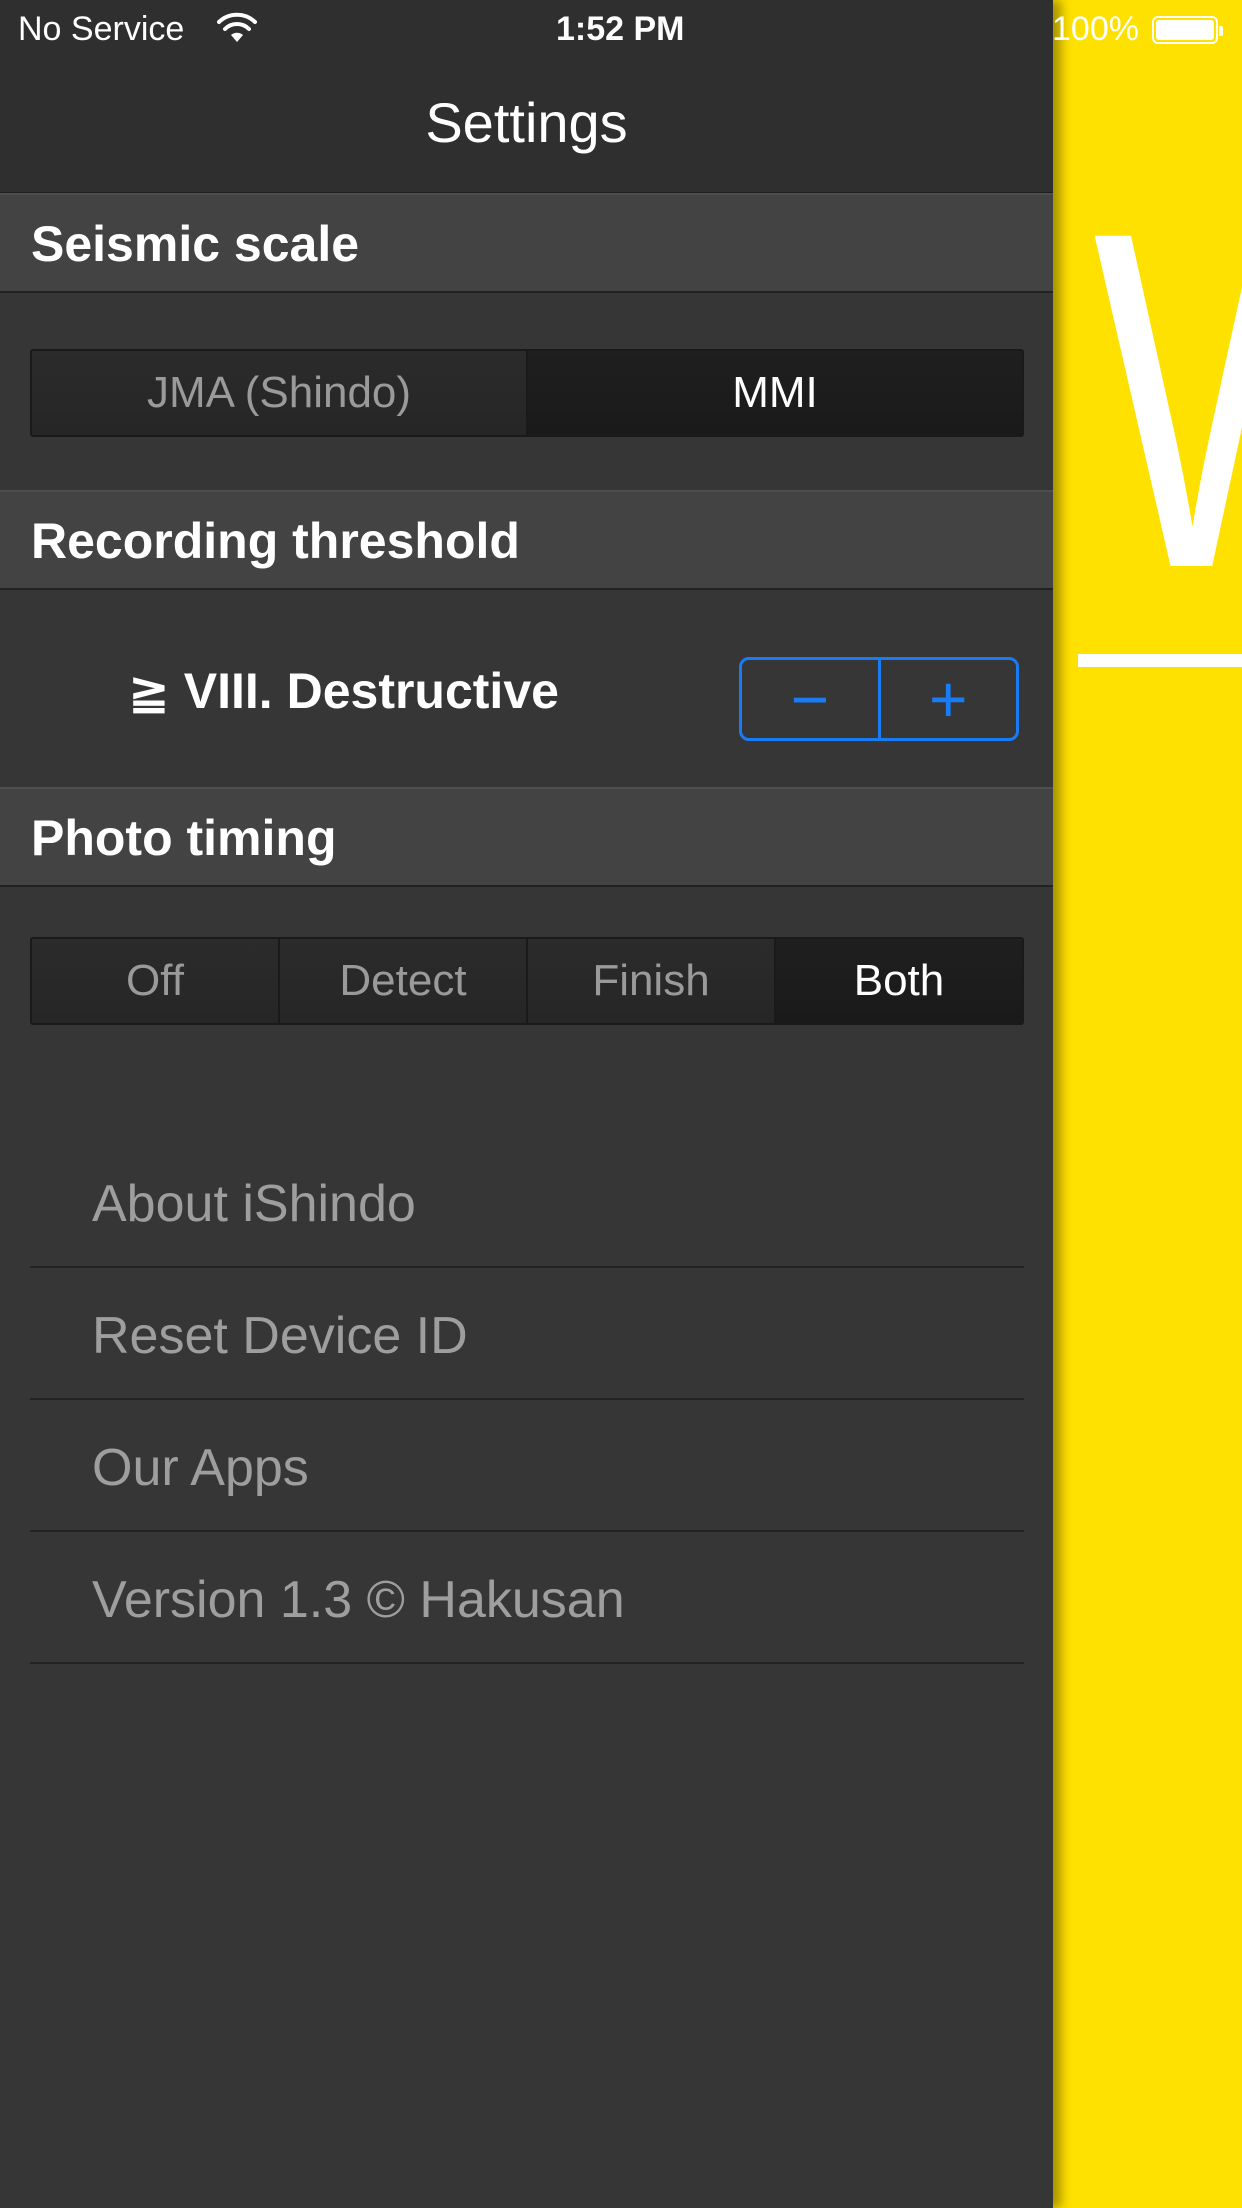  Describe the element at coordinates (949, 699) in the screenshot. I see `increment-button: +` at that location.